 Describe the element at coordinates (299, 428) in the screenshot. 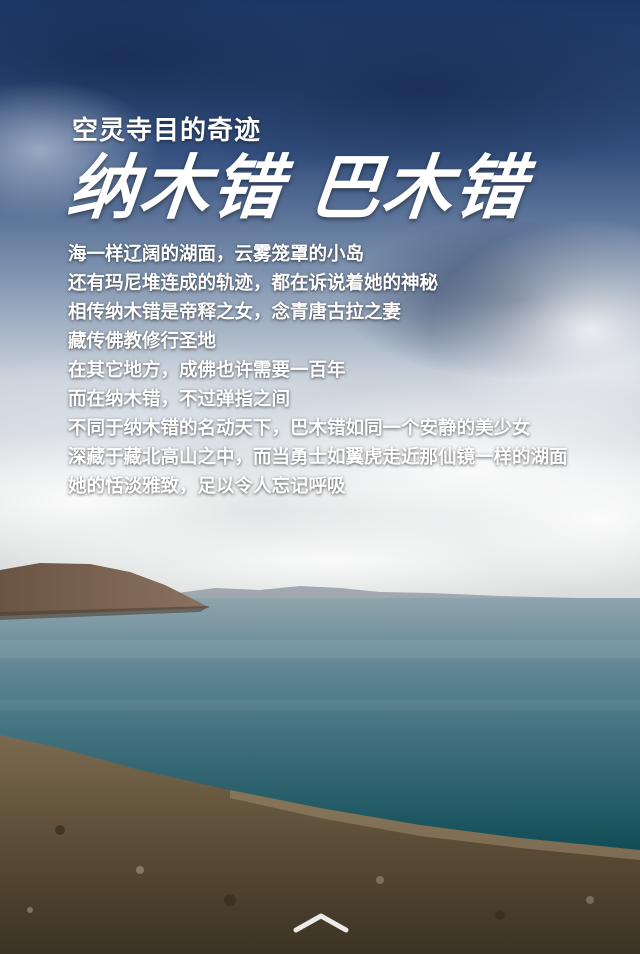

I see `poem-line: 不同于纳木错的名动天下，巴木错如同一个安静的美少女` at that location.